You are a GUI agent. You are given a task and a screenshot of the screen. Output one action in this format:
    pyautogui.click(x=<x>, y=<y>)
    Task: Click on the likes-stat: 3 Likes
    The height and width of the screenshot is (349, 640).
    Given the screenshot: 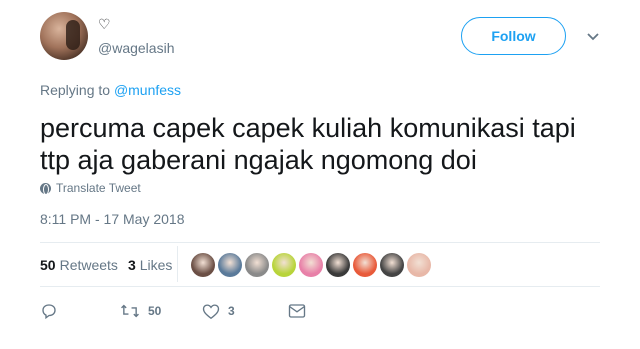 What is the action you would take?
    pyautogui.click(x=150, y=265)
    